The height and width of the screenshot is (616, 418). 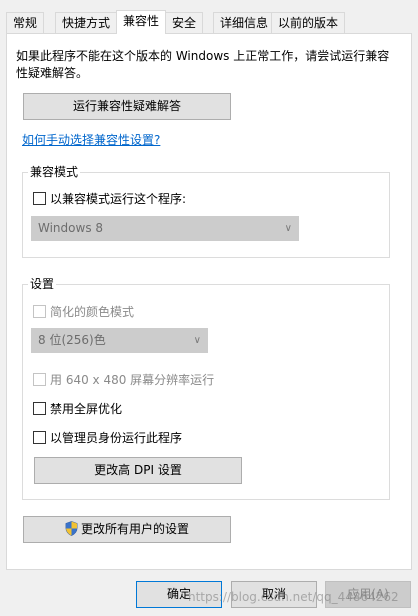 What do you see at coordinates (54, 172) in the screenshot?
I see `compat-mode-title: 兼容模式` at bounding box center [54, 172].